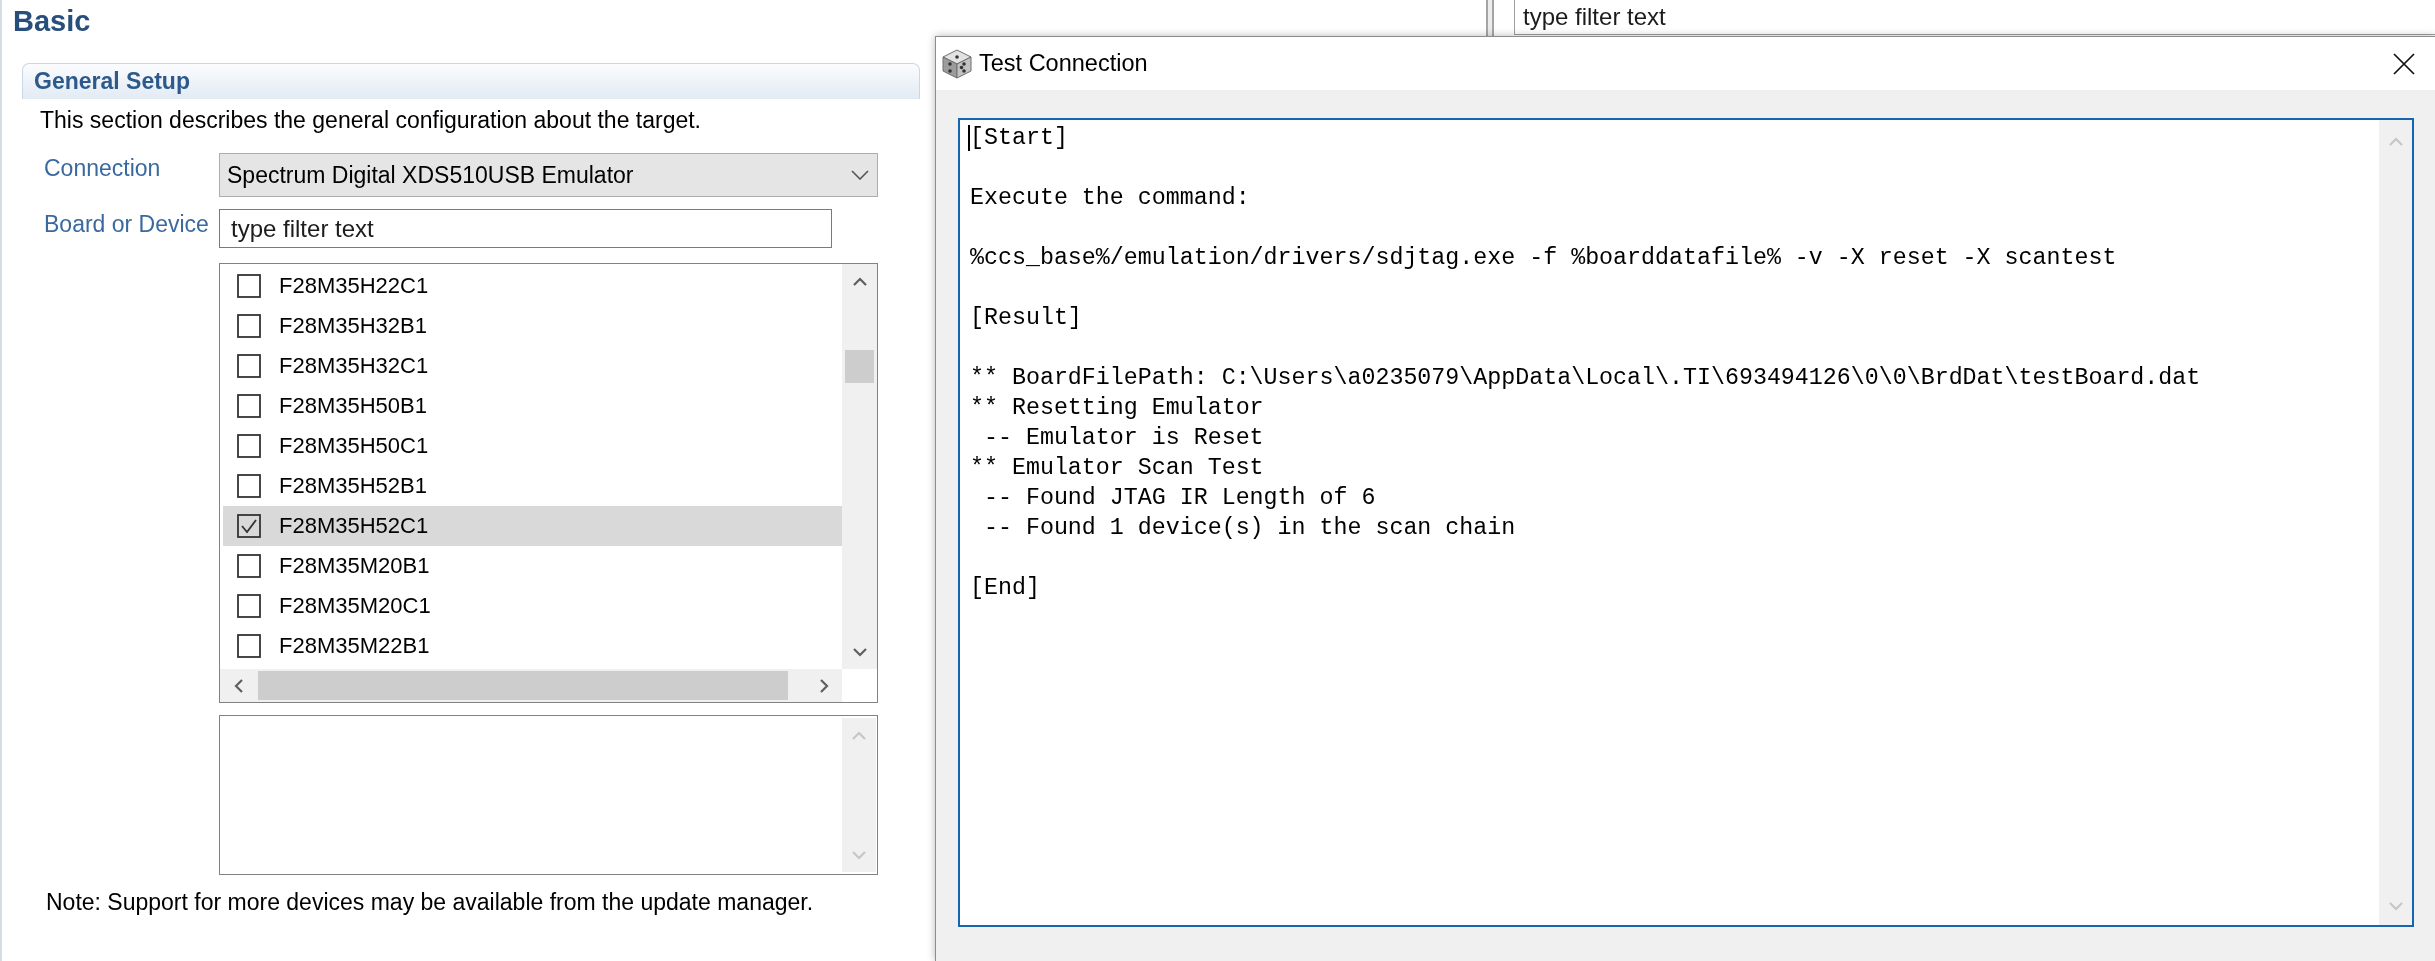 The image size is (2435, 961). Describe the element at coordinates (1179, 498) in the screenshot. I see `output-line: -- Found JTAG IR Length of 6` at that location.